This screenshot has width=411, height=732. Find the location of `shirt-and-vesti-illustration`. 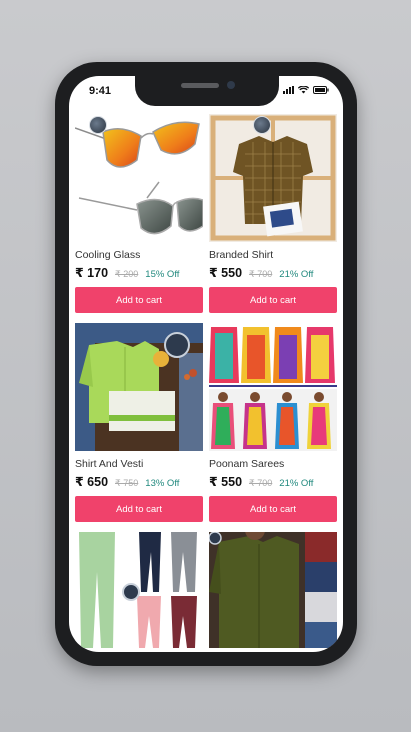

shirt-and-vesti-illustration is located at coordinates (139, 387).